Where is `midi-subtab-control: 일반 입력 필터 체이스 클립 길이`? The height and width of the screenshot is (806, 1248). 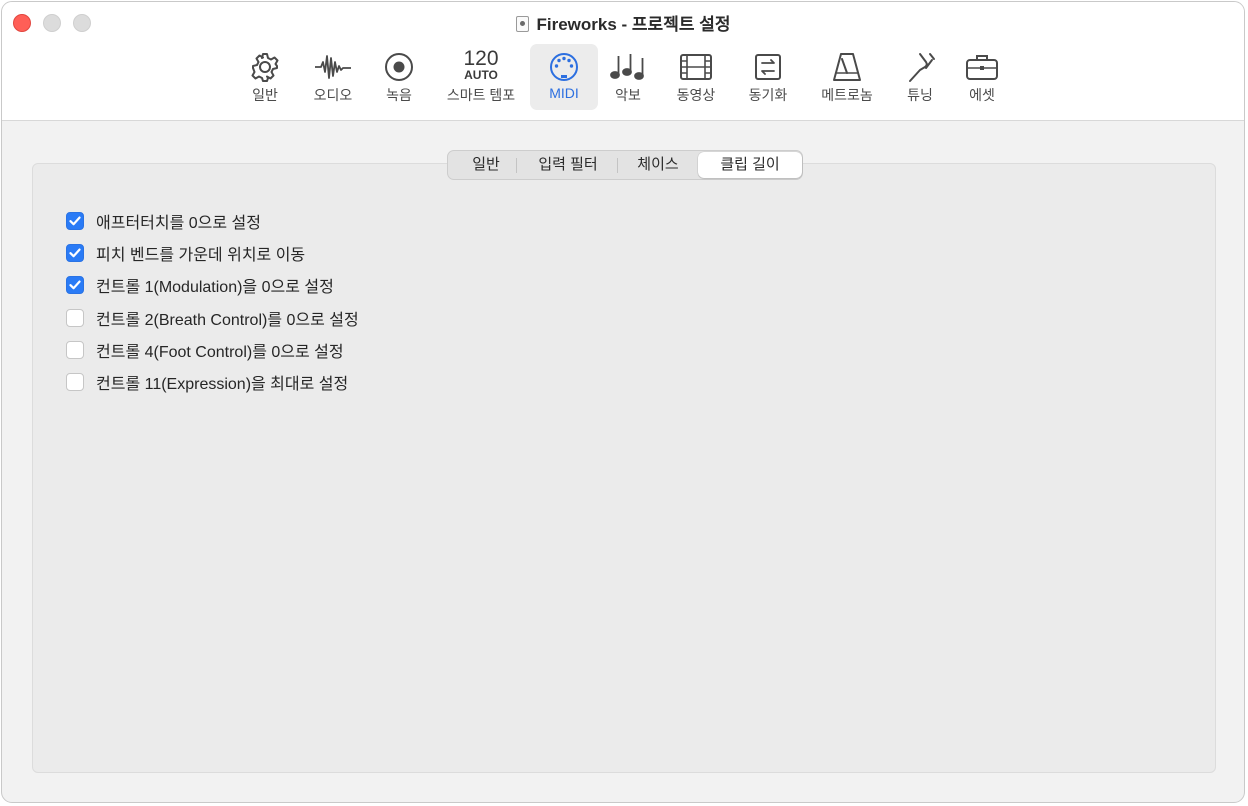
midi-subtab-control: 일반 입력 필터 체이스 클립 길이 is located at coordinates (625, 165).